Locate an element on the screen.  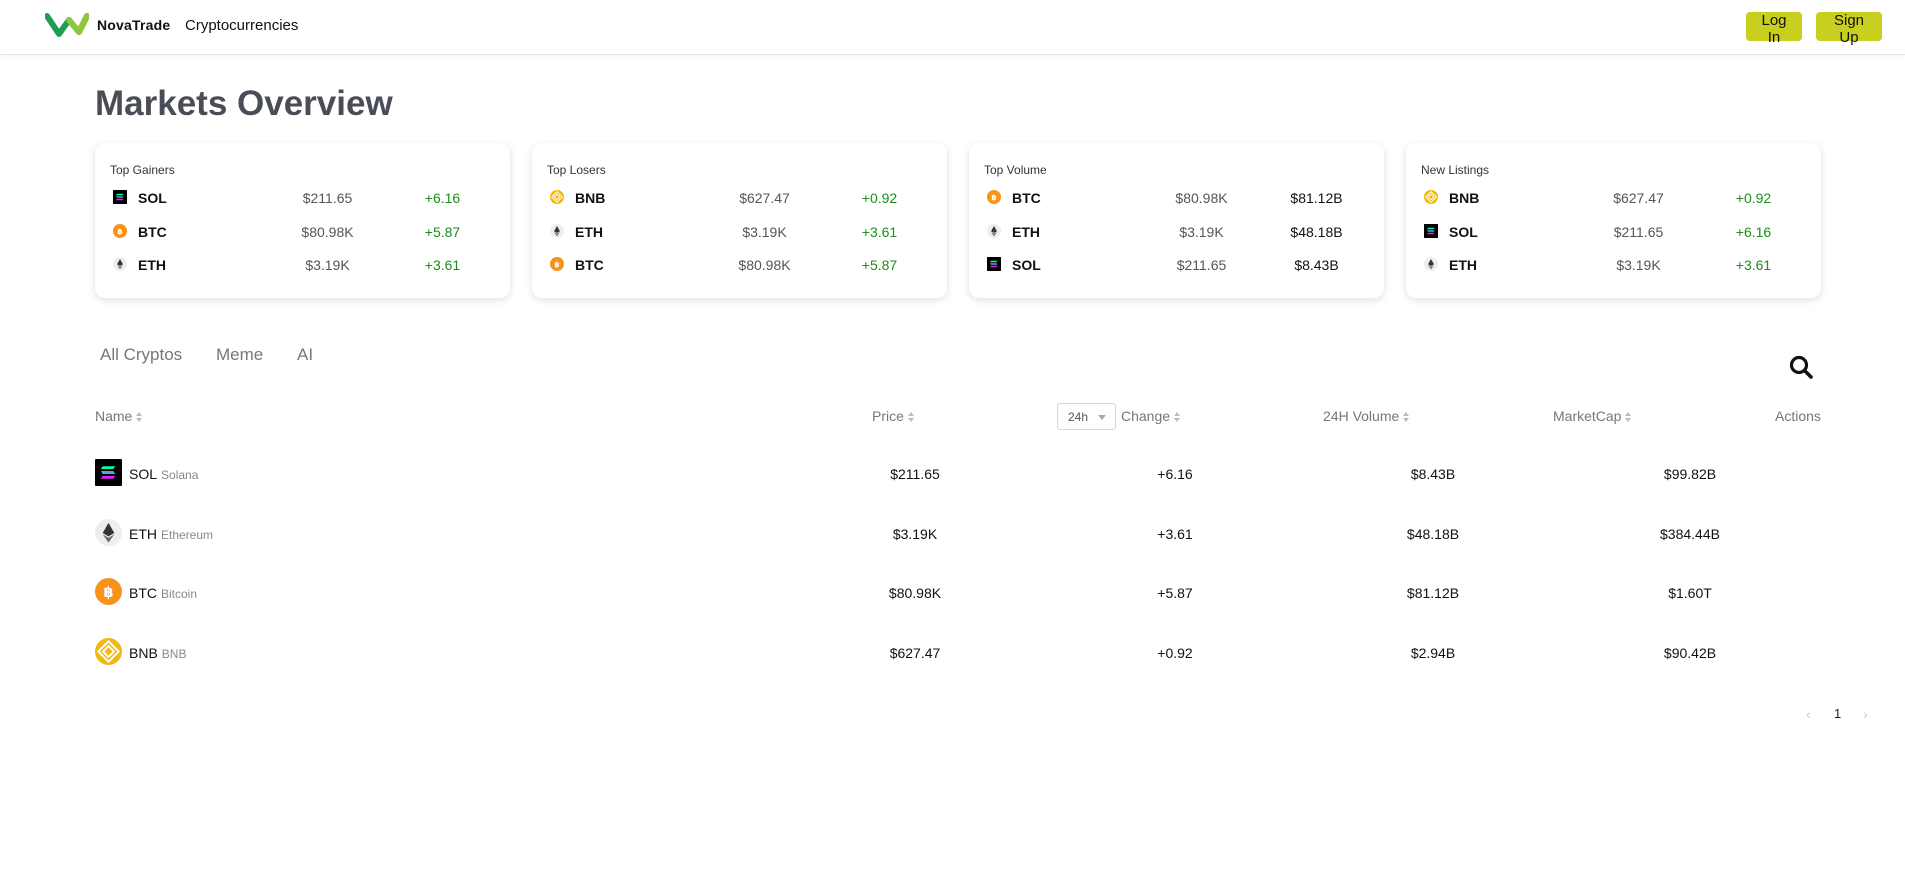
coin-full-name: Bitcoin is located at coordinates (179, 594).